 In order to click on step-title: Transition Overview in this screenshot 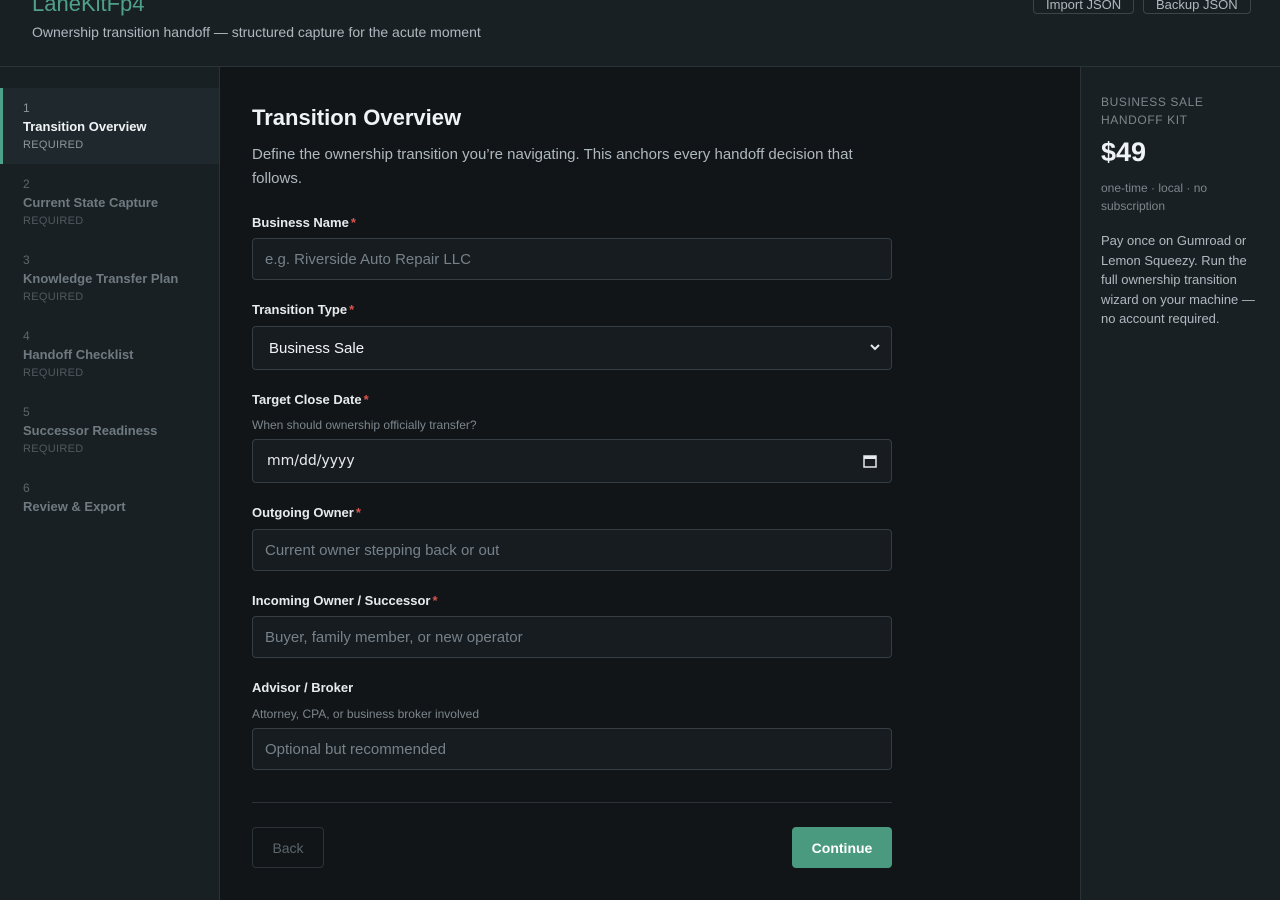, I will do `click(85, 126)`.